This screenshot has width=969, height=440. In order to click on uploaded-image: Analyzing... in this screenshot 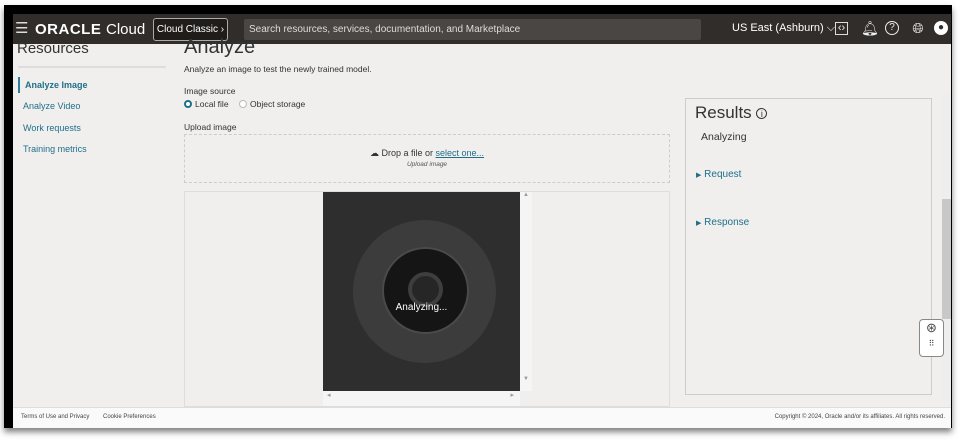, I will do `click(421, 291)`.